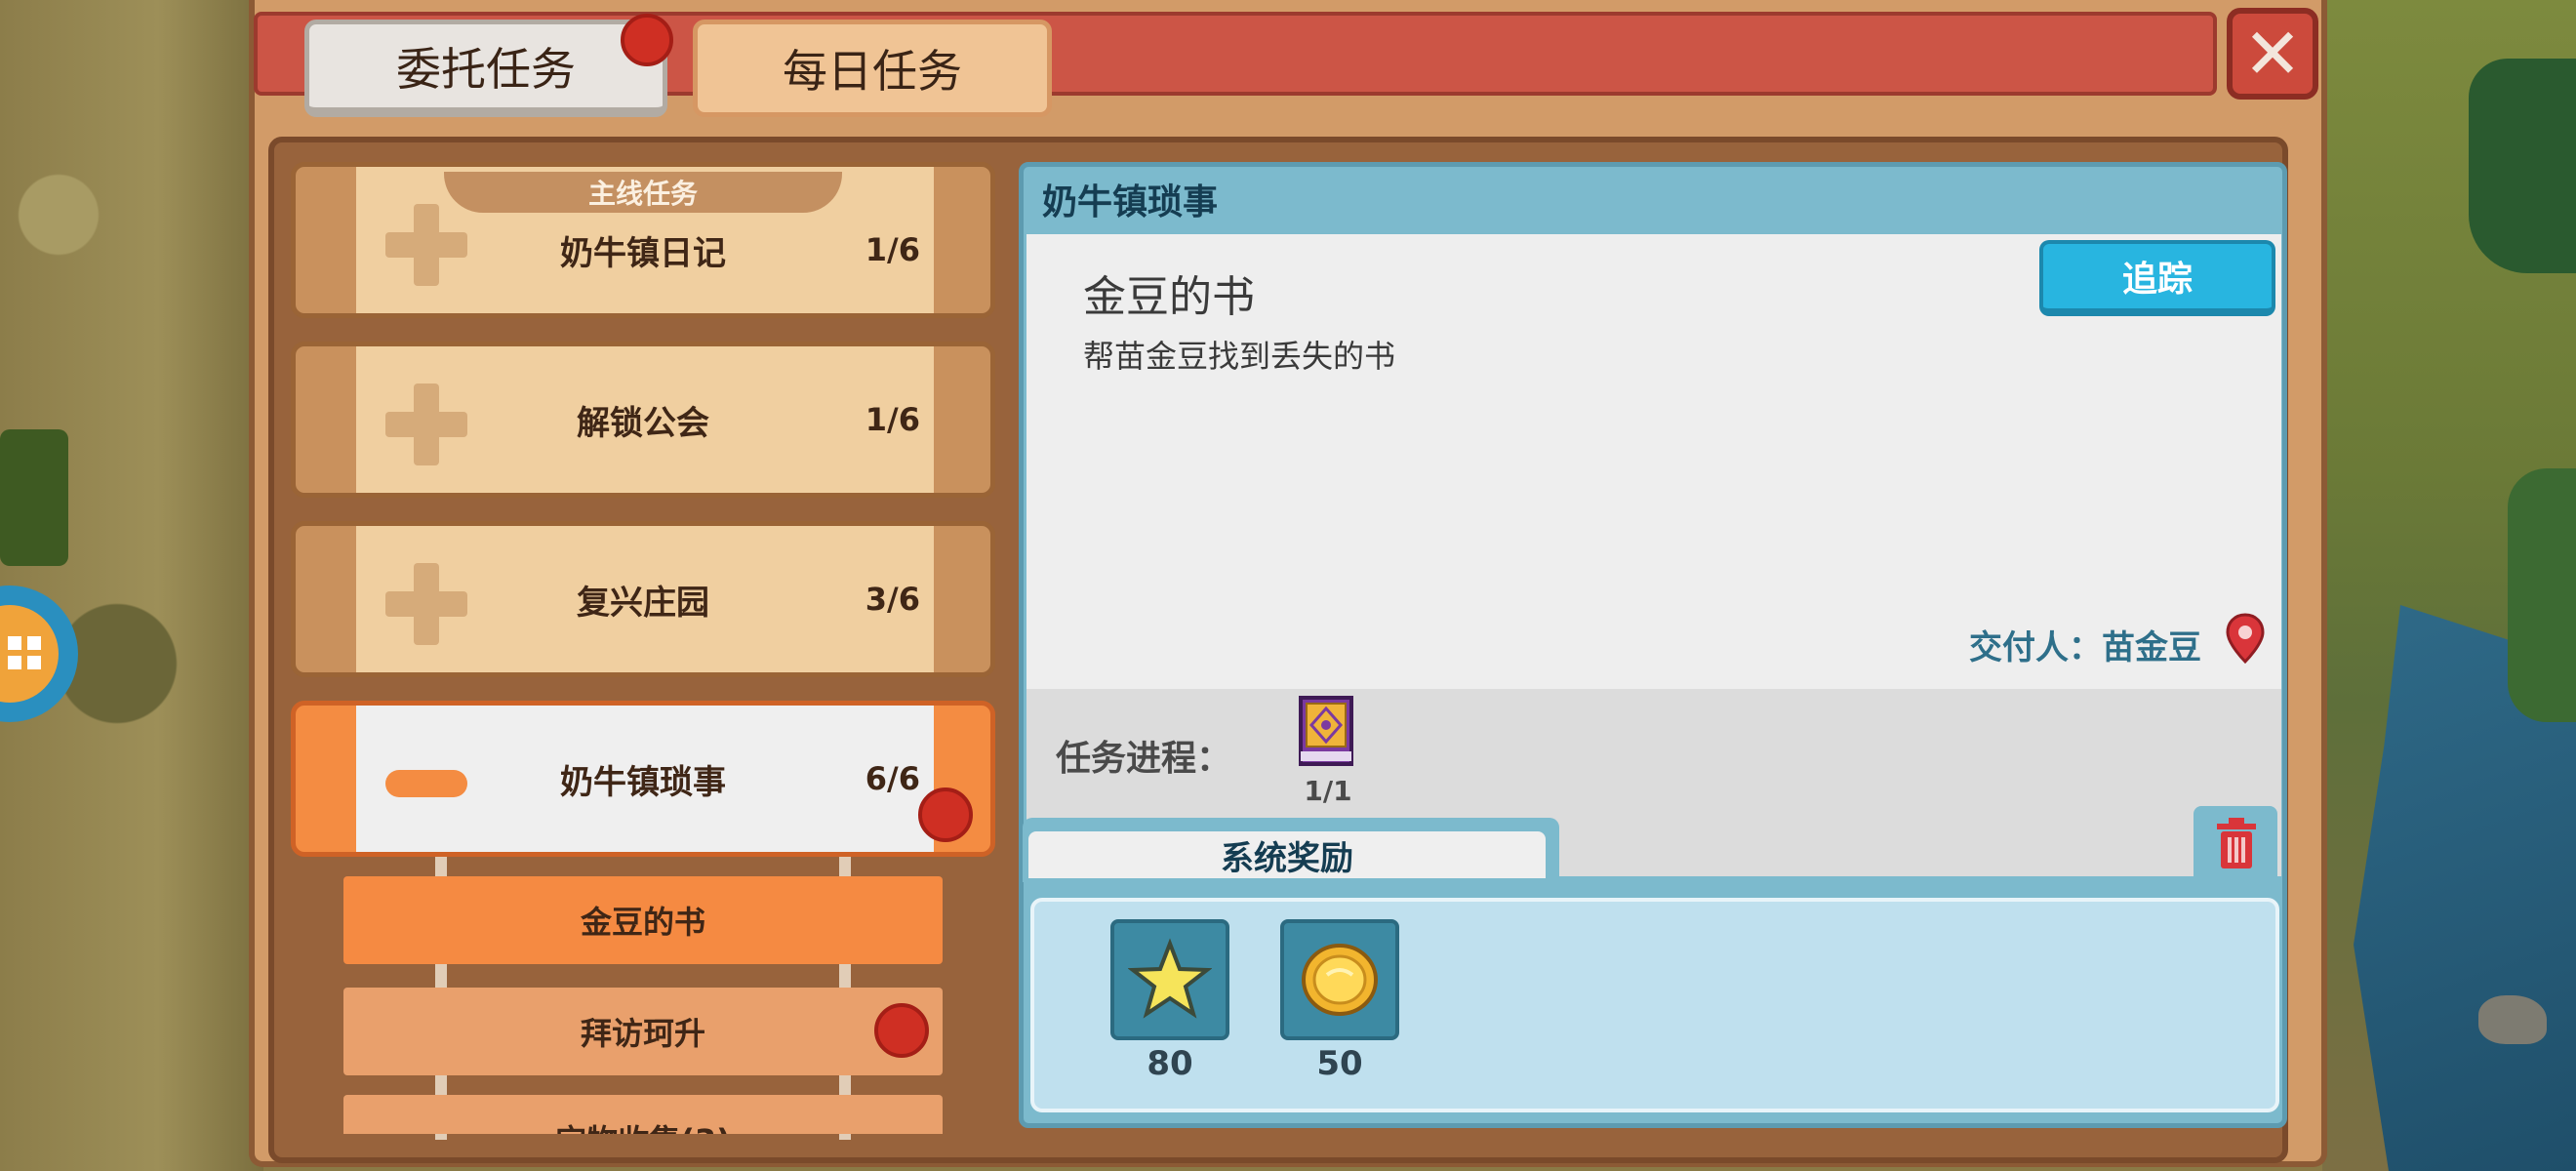 The image size is (2576, 1171). I want to click on background-tree, so click(2522, 166).